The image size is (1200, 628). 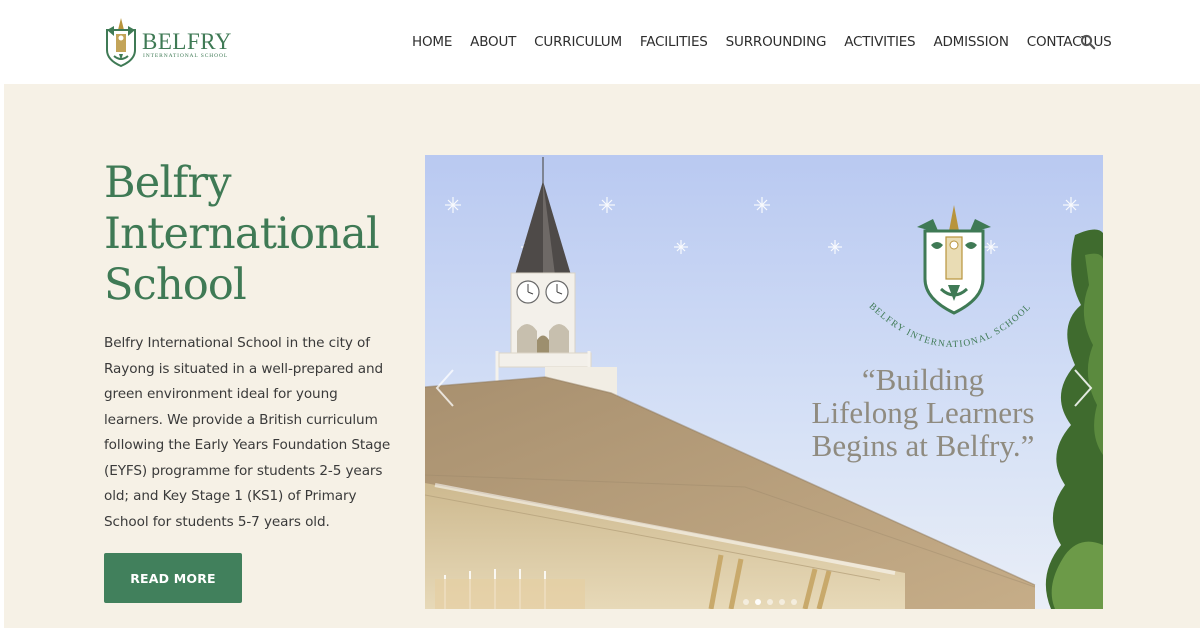 I want to click on brand-logo: BELFRY INTERNATIONAL SCHOOL, so click(x=169, y=42).